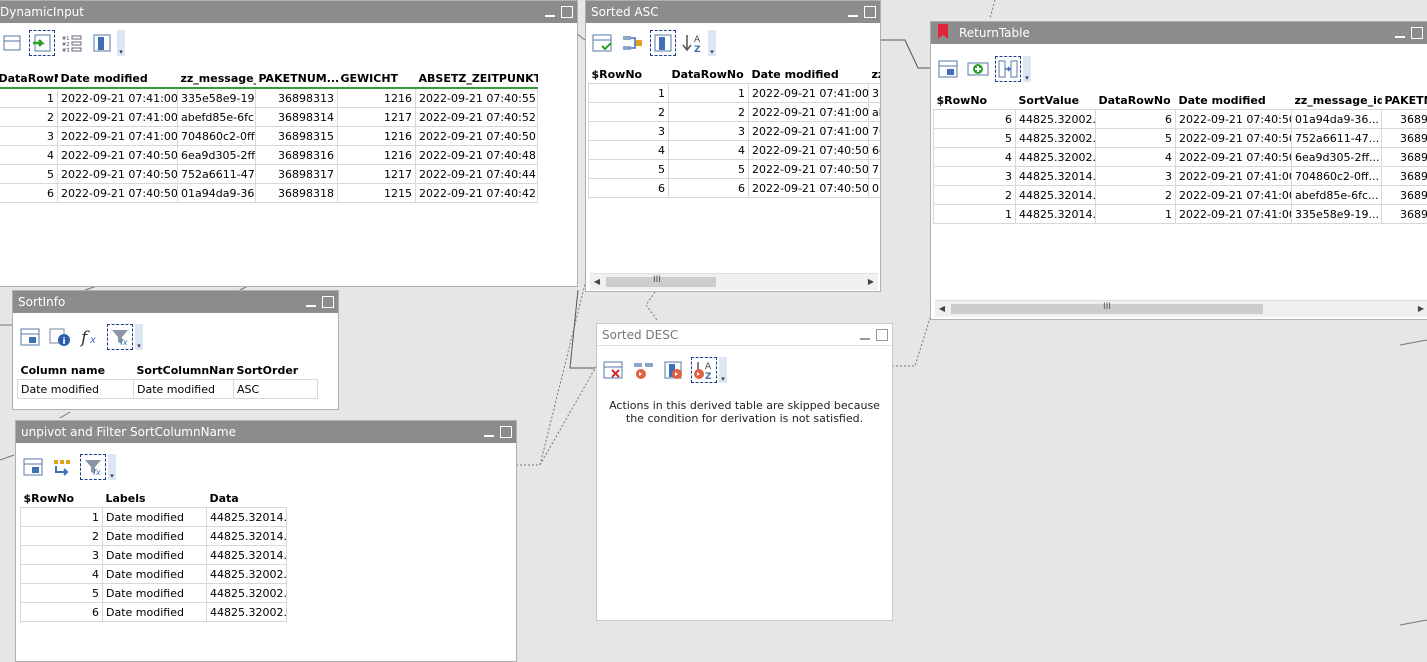 The image size is (1427, 662). What do you see at coordinates (376, 79) in the screenshot?
I see `column-header: GEWICHT` at bounding box center [376, 79].